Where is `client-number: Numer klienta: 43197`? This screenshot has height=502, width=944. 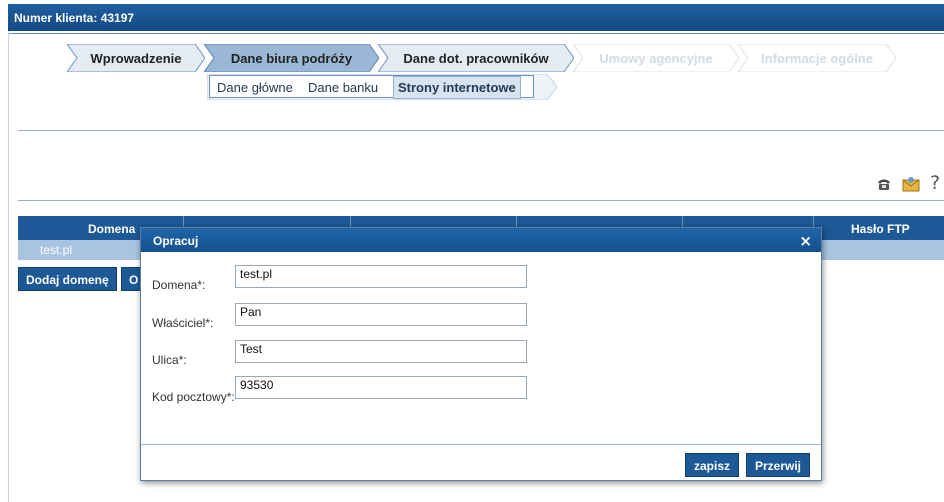
client-number: Numer klienta: 43197 is located at coordinates (74, 18).